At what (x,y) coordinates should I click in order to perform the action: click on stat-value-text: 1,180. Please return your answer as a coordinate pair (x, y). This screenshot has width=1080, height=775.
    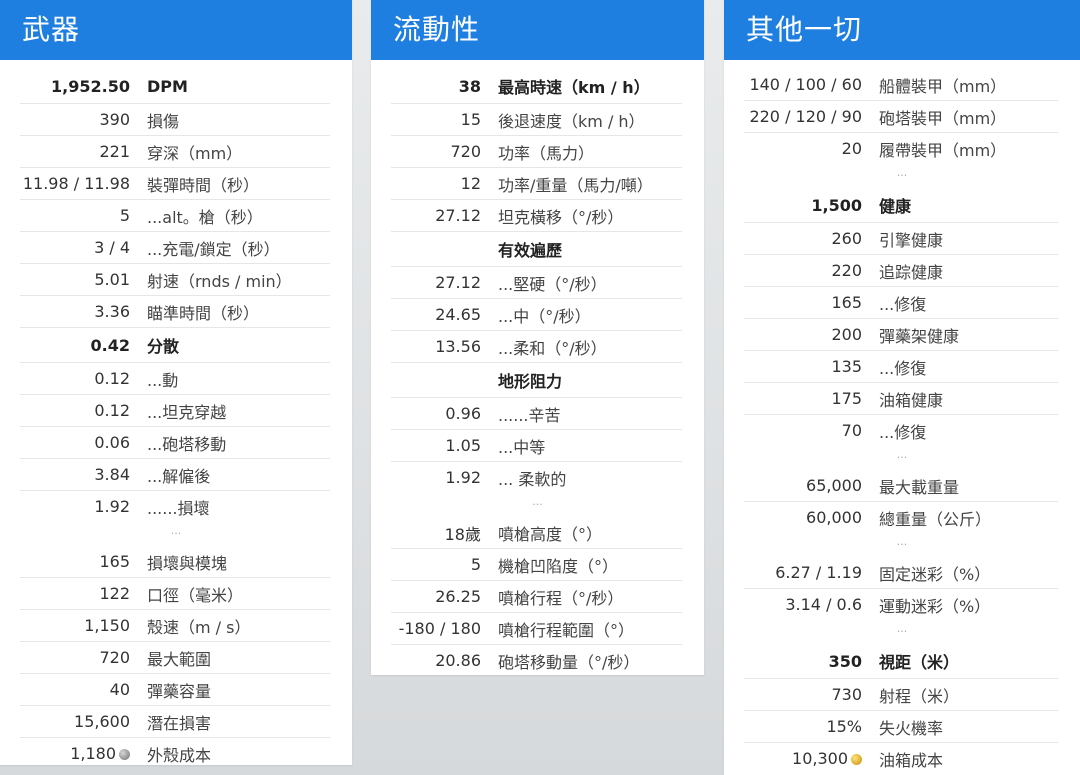
    Looking at the image, I should click on (93, 753).